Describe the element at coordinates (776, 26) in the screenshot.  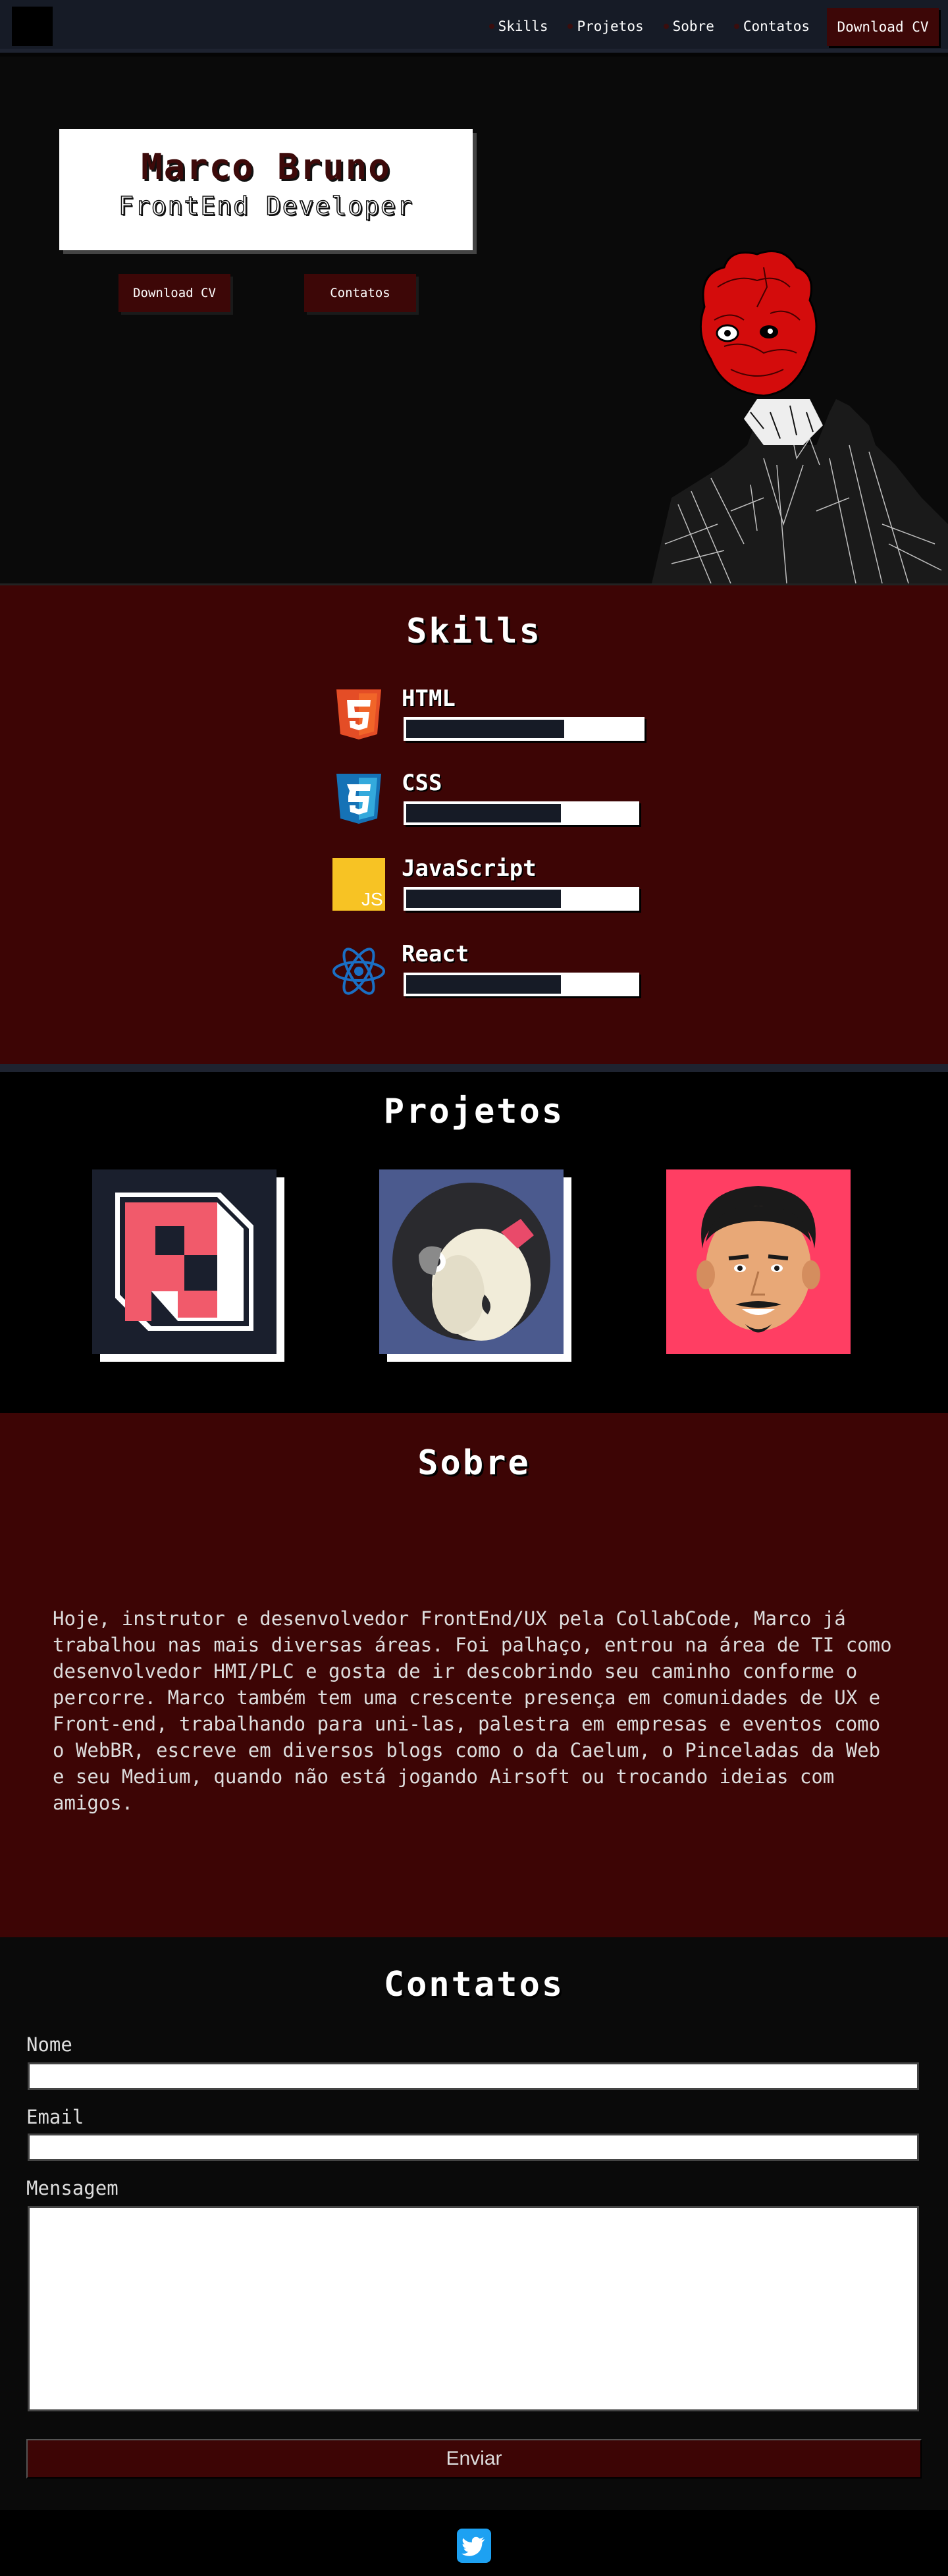
I see `nav-link-label: Contatos` at that location.